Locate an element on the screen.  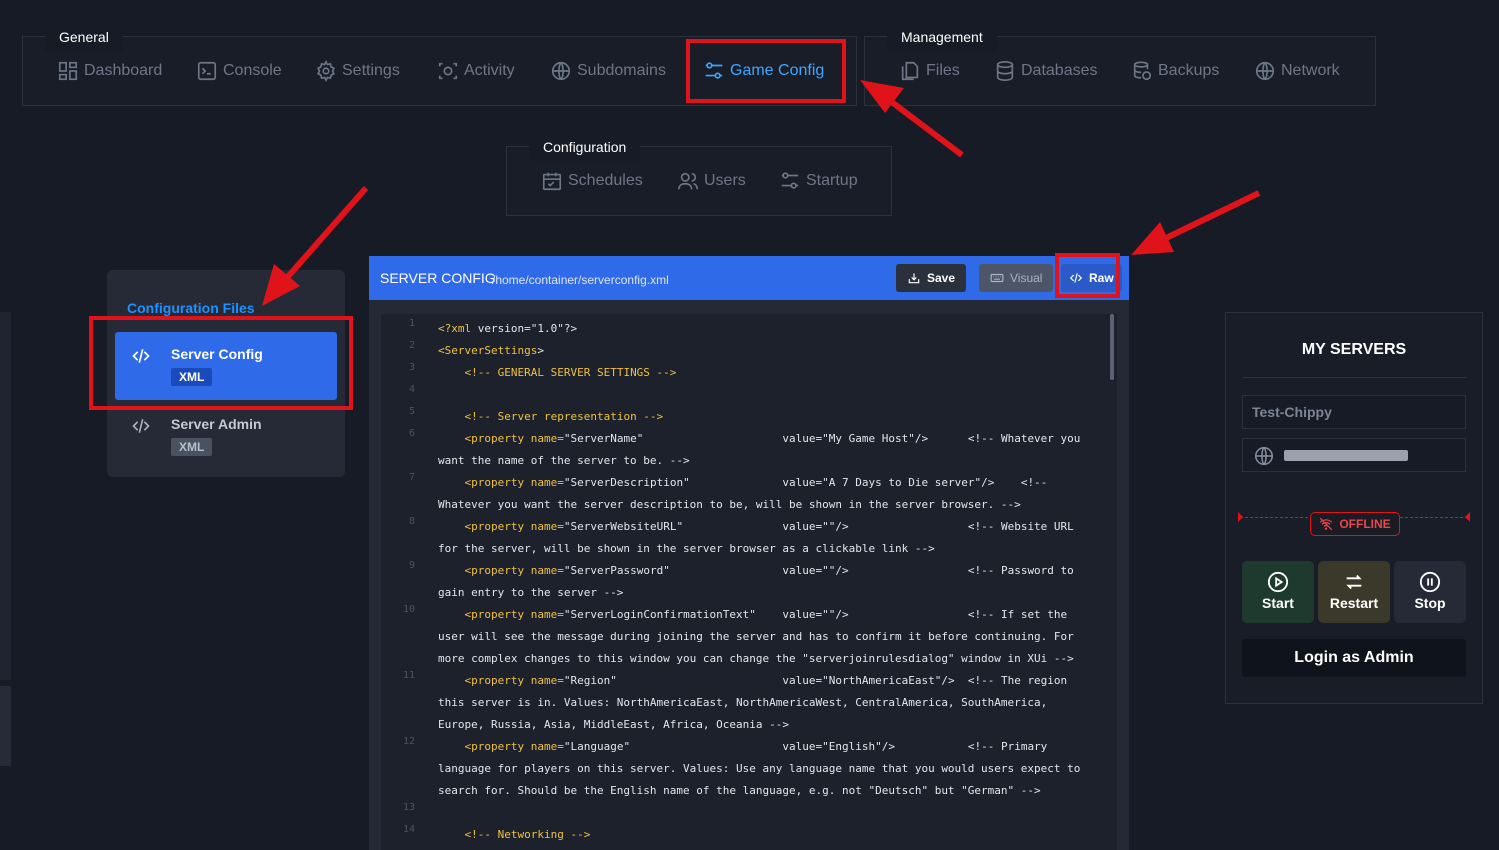
keyboard-icon is located at coordinates (997, 278).